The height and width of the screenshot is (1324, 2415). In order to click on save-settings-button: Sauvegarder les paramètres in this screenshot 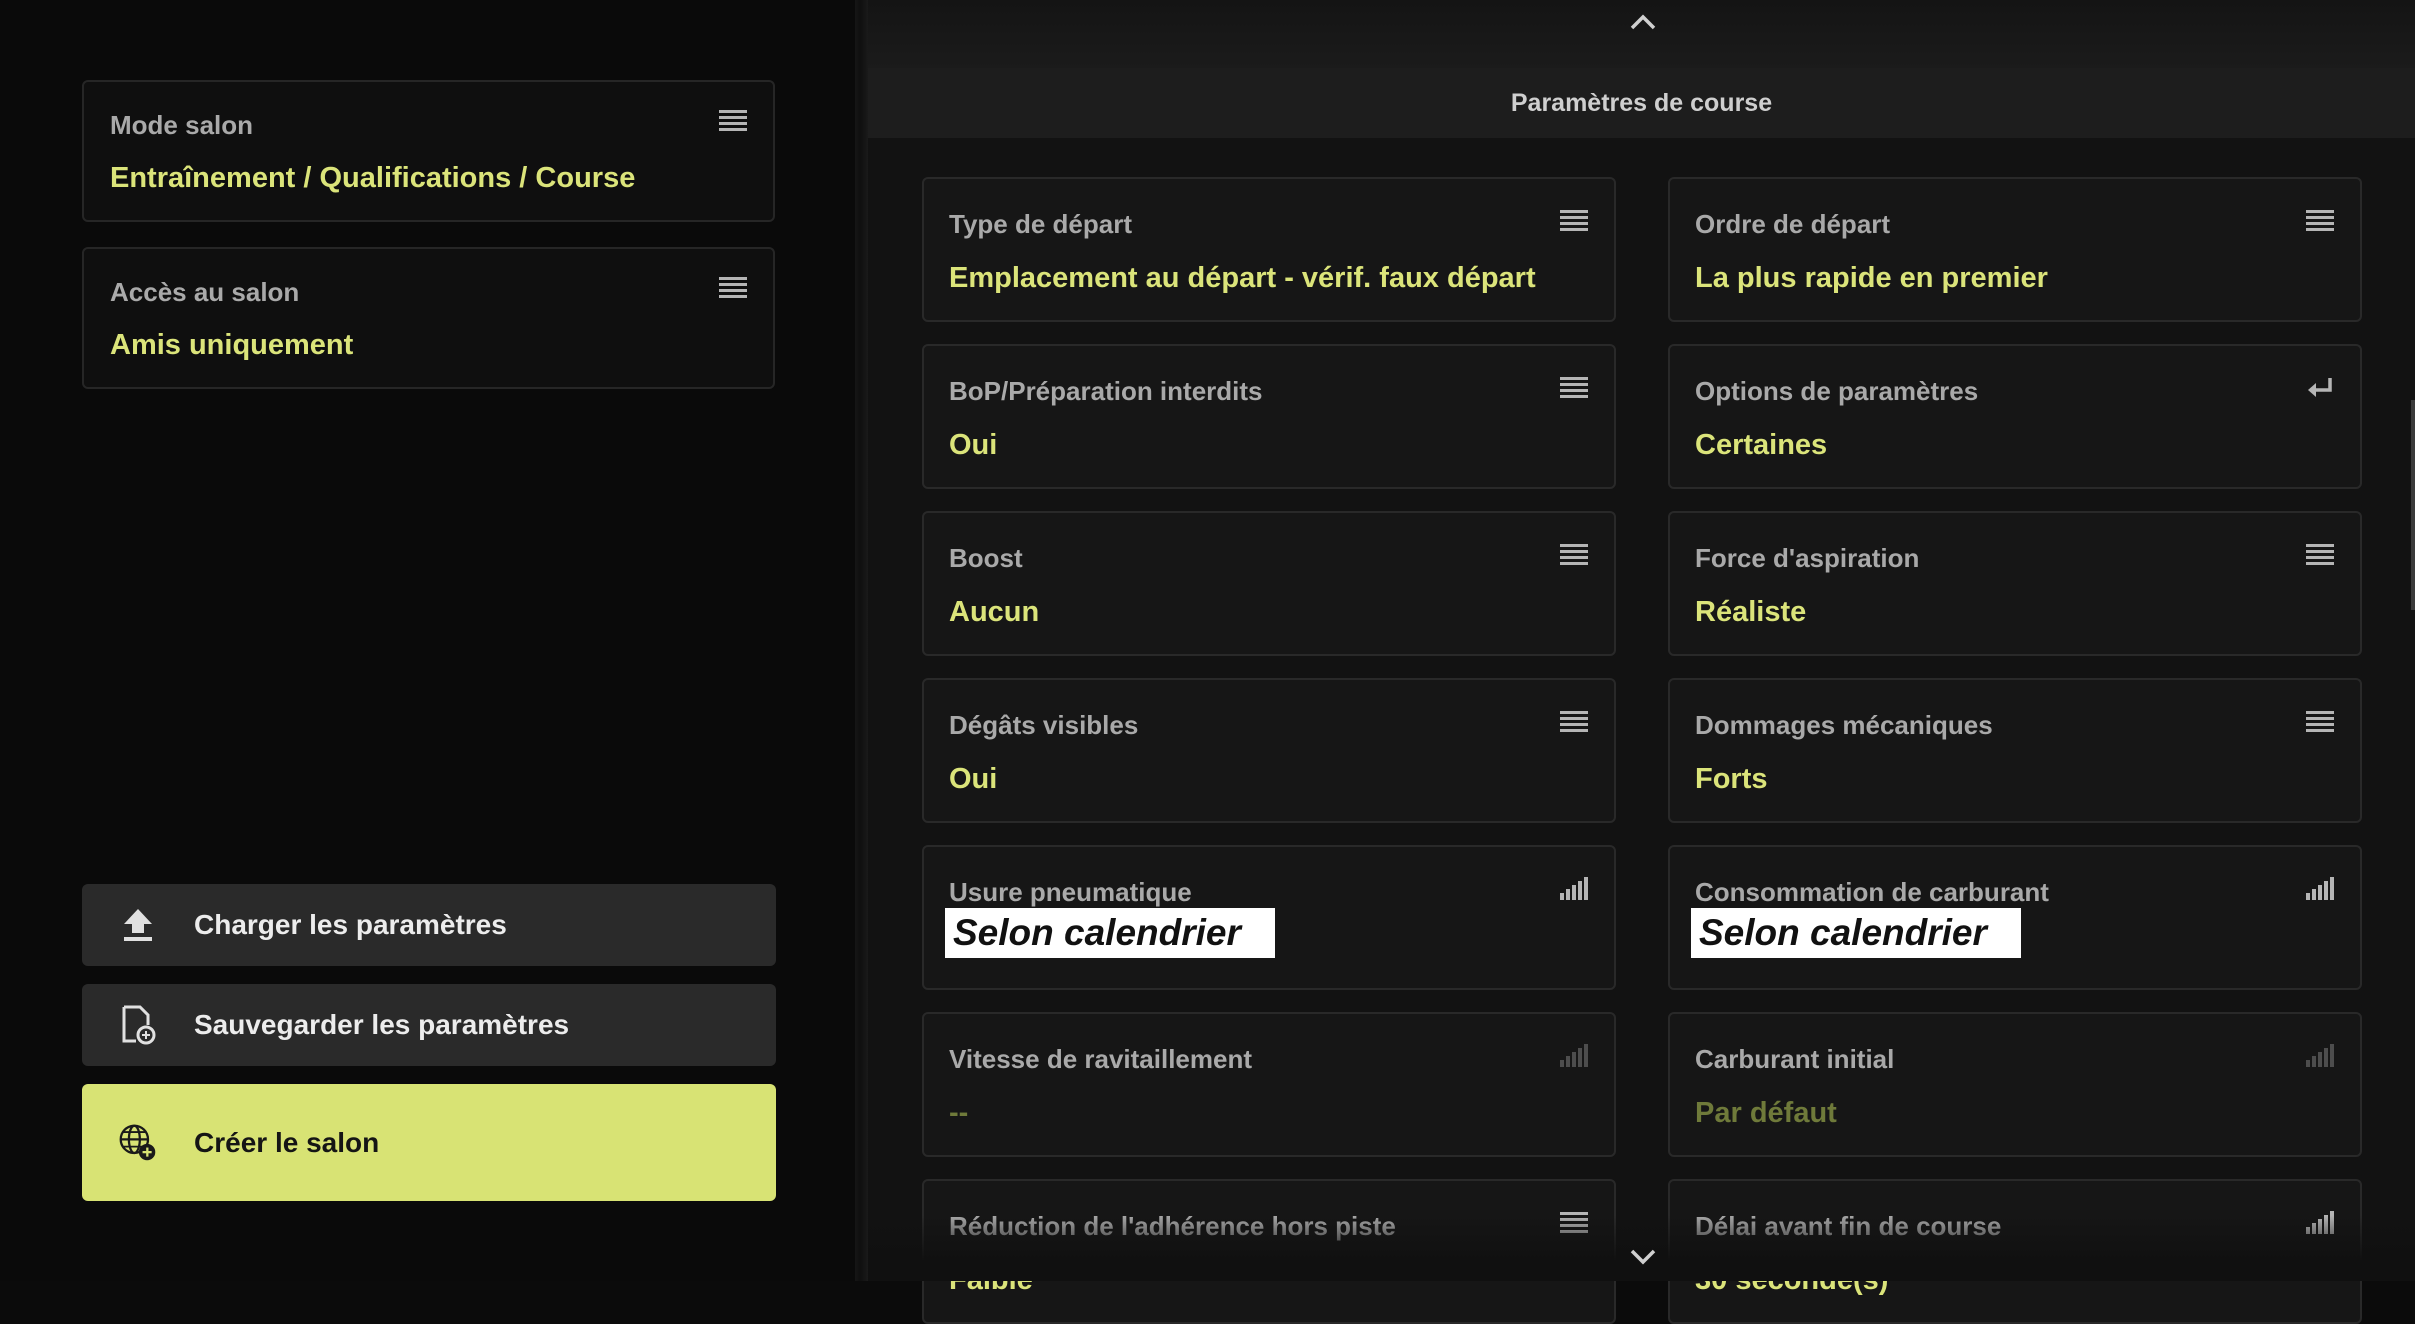, I will do `click(429, 1025)`.